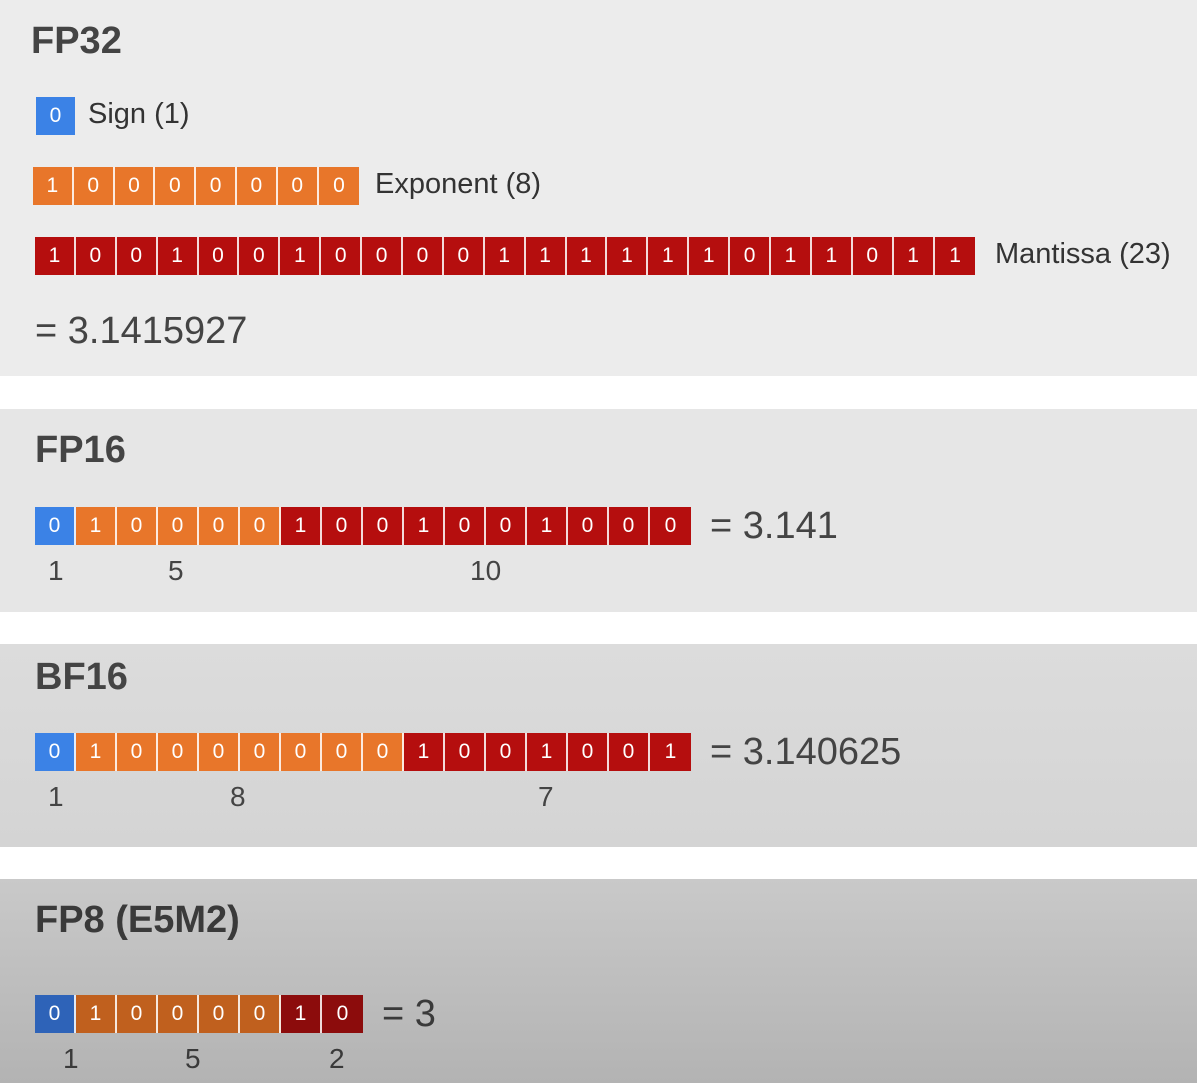  I want to click on fp8-exponent-count: 5, so click(193, 1058).